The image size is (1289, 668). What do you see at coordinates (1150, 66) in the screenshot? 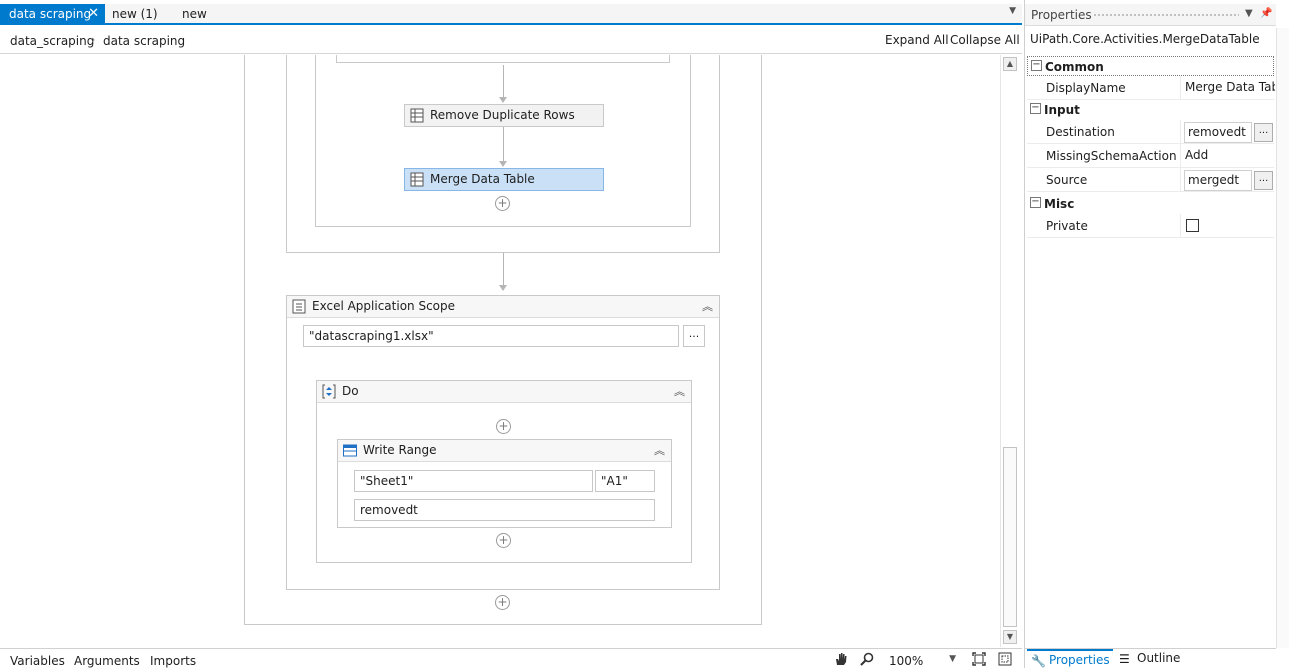
I see `category-common: − Common` at bounding box center [1150, 66].